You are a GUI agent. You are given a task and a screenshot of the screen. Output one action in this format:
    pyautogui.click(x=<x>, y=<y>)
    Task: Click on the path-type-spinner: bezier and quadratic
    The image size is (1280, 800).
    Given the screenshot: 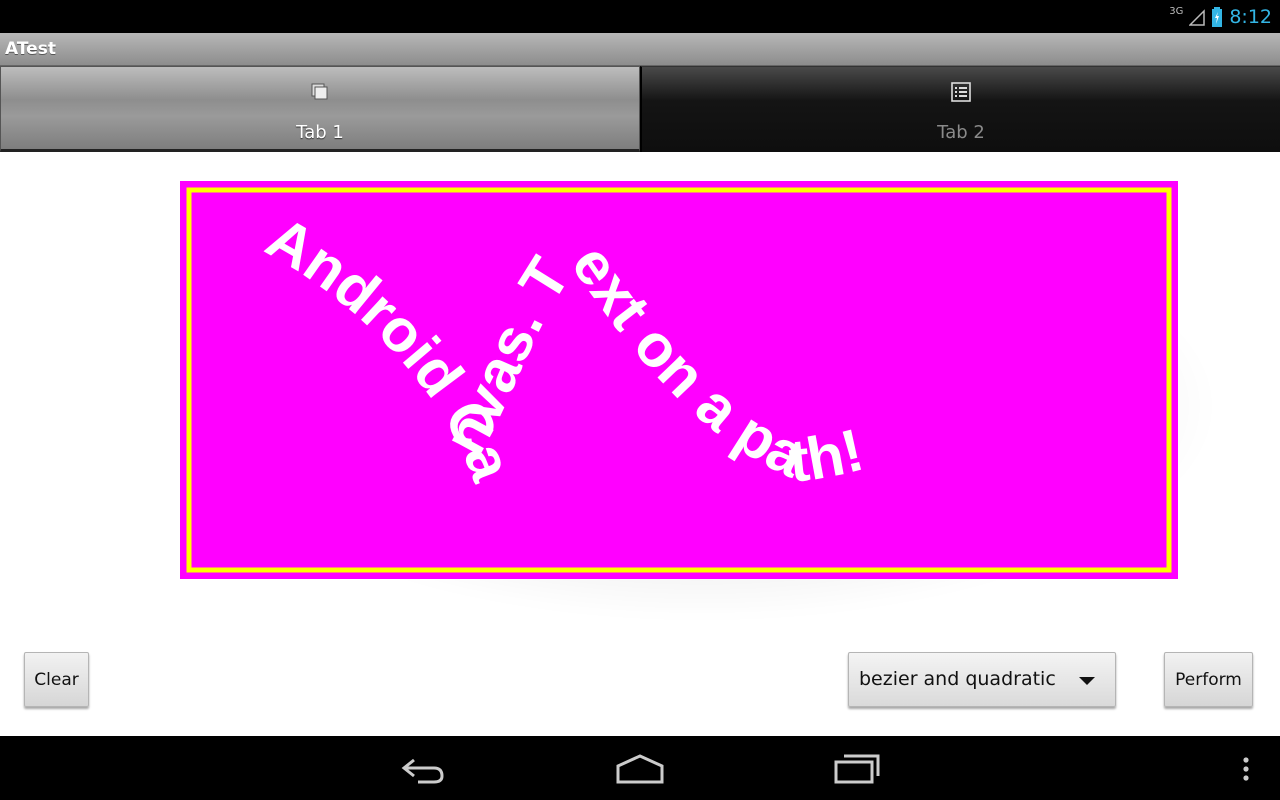 What is the action you would take?
    pyautogui.click(x=982, y=679)
    